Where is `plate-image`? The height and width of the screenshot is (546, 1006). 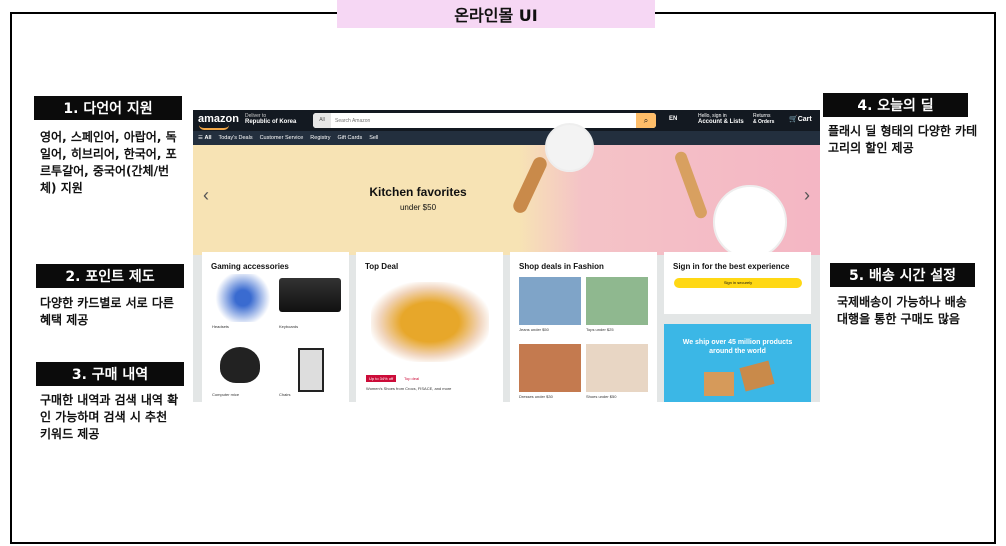
plate-image is located at coordinates (750, 222).